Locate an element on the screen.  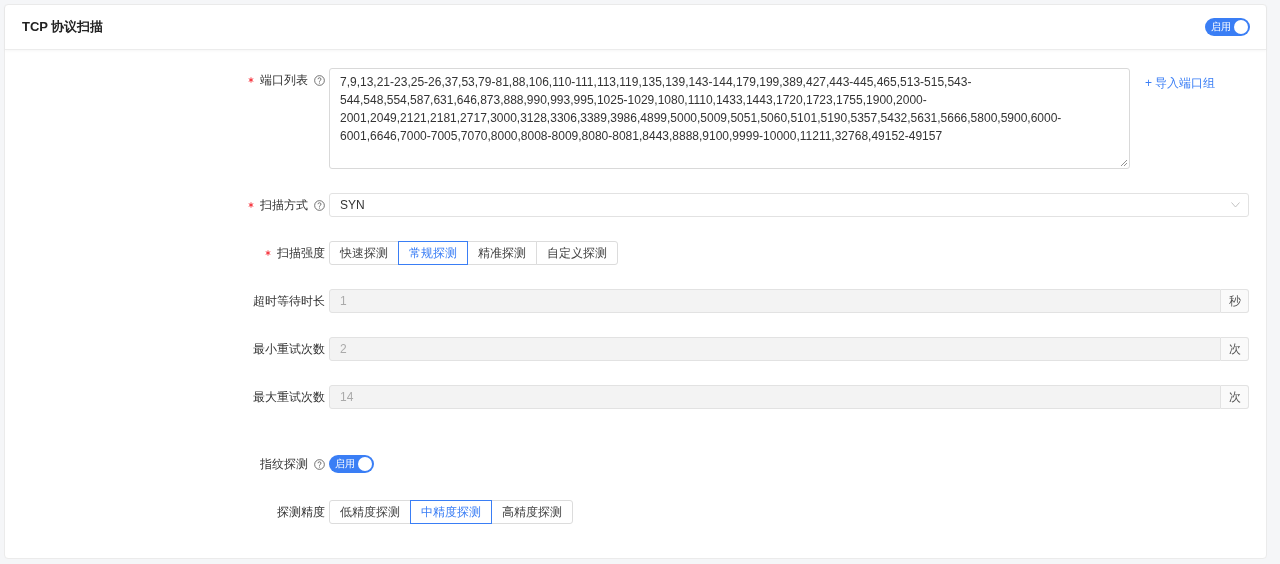
card-title: TCP 协议扫描 is located at coordinates (63, 27).